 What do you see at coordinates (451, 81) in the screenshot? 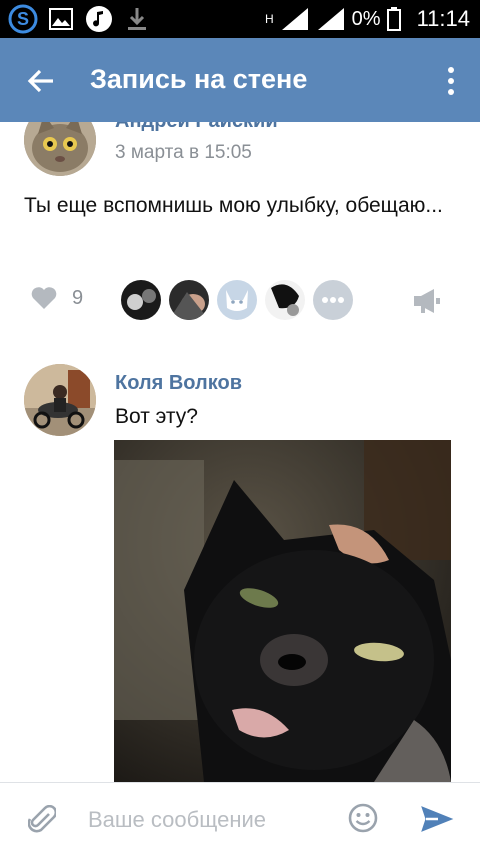
I see `more-vertical-icon` at bounding box center [451, 81].